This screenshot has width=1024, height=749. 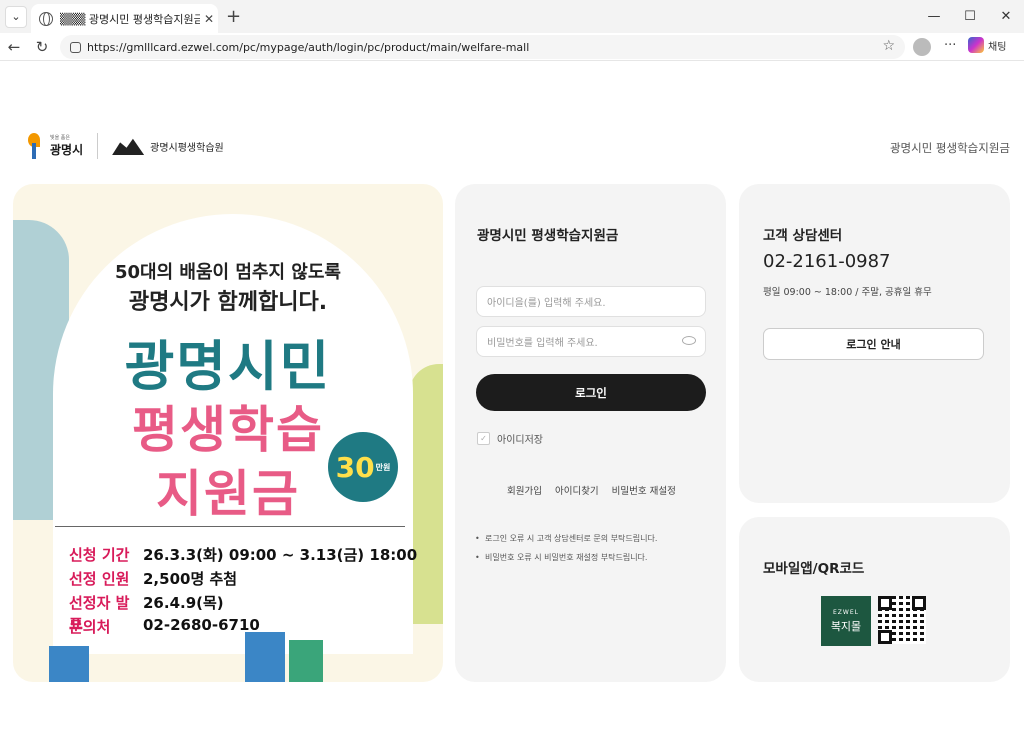 I want to click on banner-headline-1: 50대의 배움이 멈추지 않도록, so click(x=227, y=272).